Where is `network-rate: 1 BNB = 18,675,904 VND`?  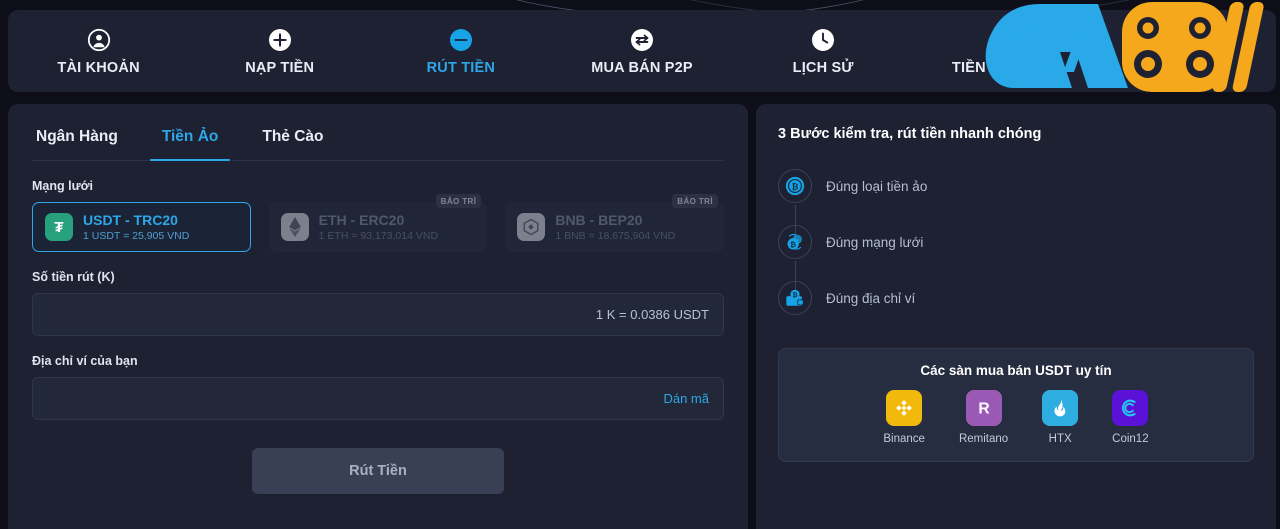 network-rate: 1 BNB = 18,675,904 VND is located at coordinates (615, 236).